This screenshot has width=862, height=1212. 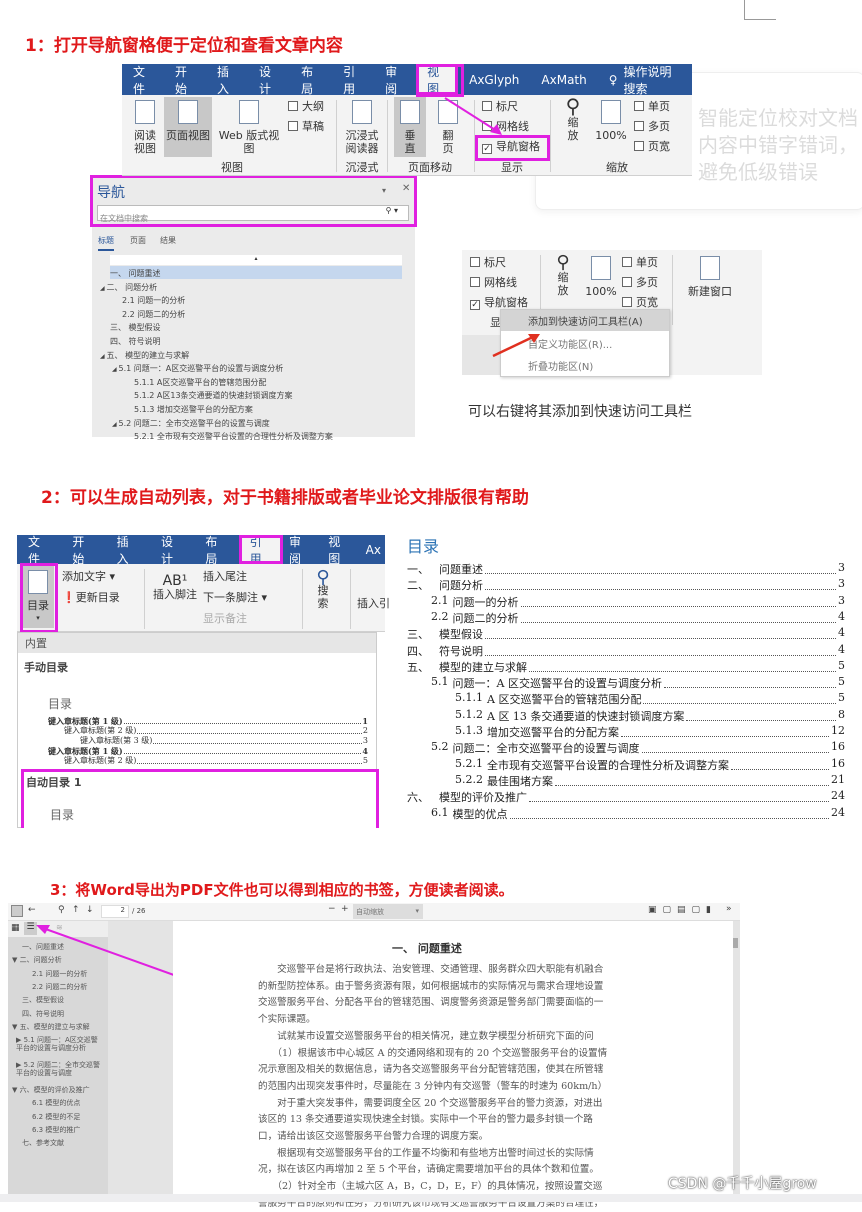 I want to click on toc-entry: 四、 符号说明 4, so click(x=626, y=651).